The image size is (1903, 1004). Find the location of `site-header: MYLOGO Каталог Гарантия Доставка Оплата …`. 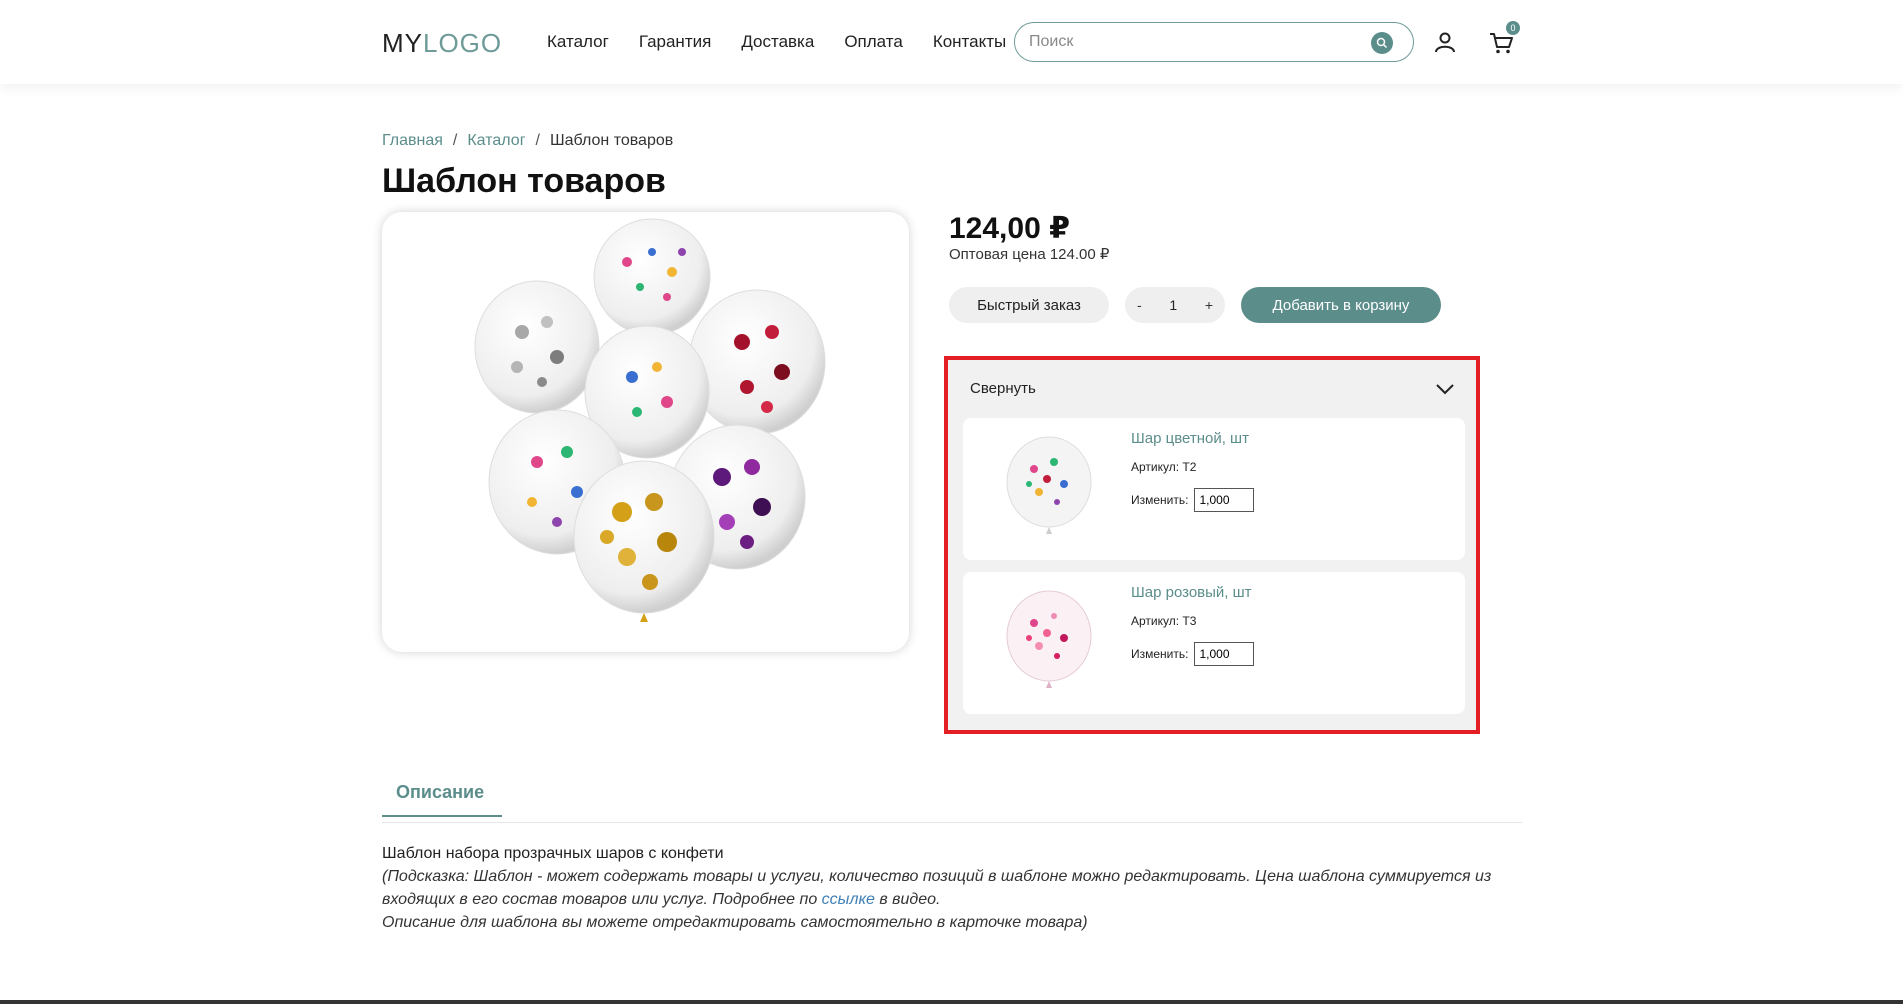

site-header: MYLOGO Каталог Гарантия Доставка Оплата … is located at coordinates (951, 42).